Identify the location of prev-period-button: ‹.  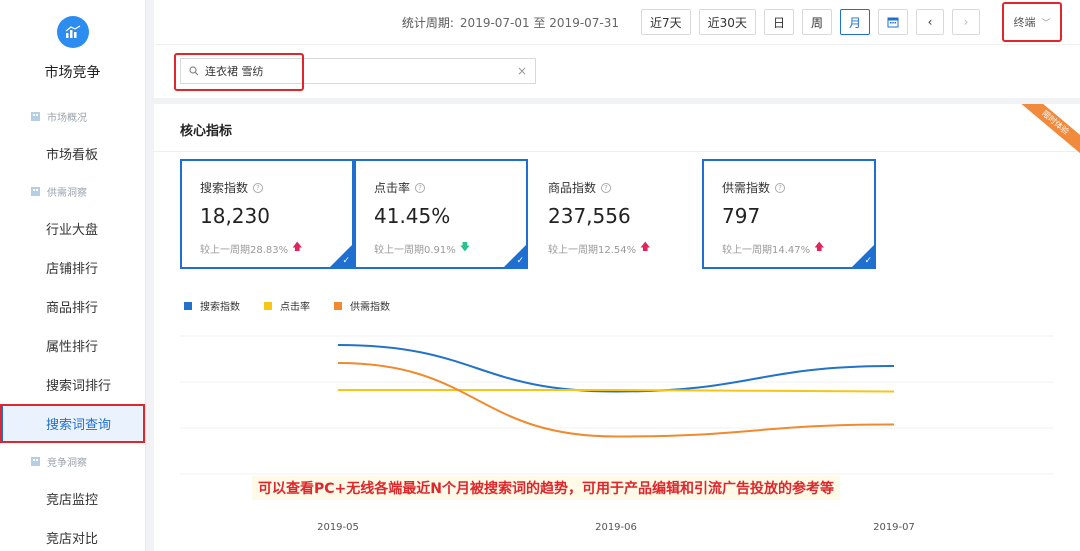
(930, 22).